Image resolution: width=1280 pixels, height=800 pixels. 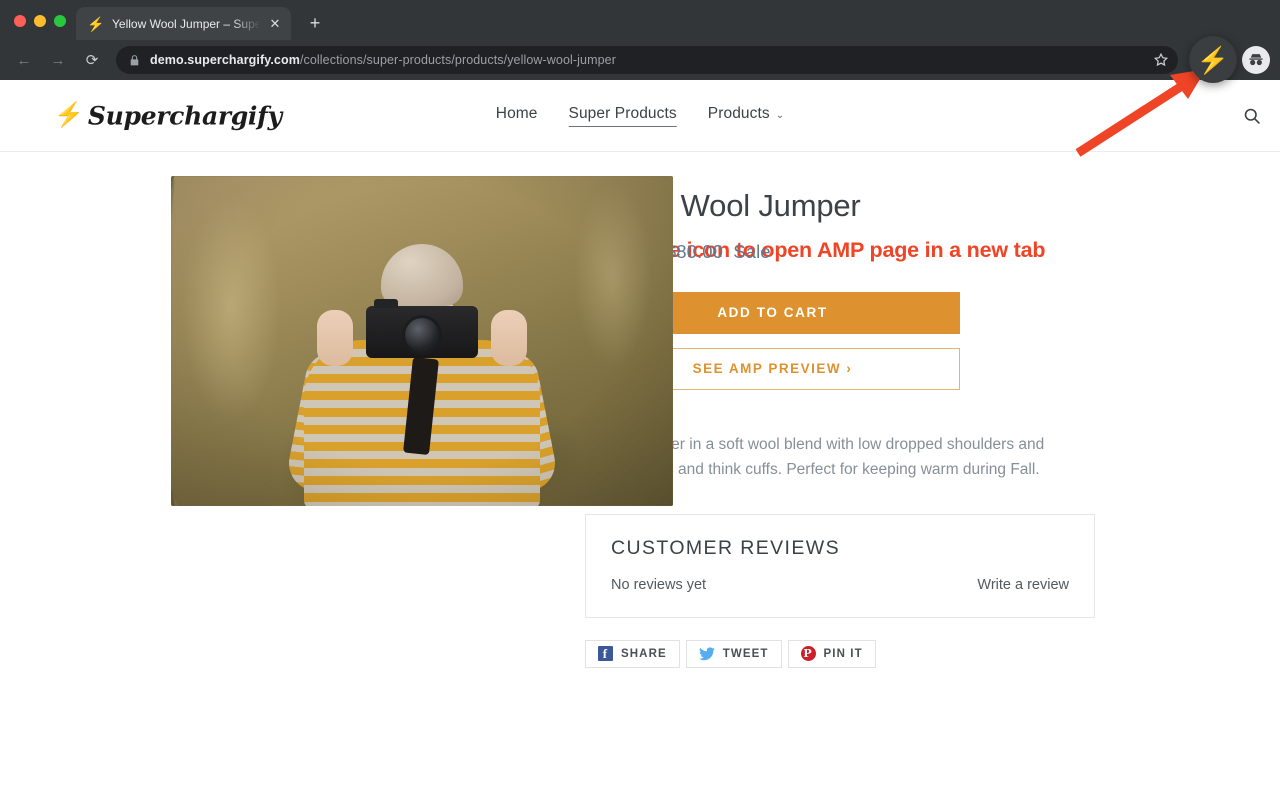 I want to click on reviews-empty-text: No reviews yet, so click(x=659, y=584).